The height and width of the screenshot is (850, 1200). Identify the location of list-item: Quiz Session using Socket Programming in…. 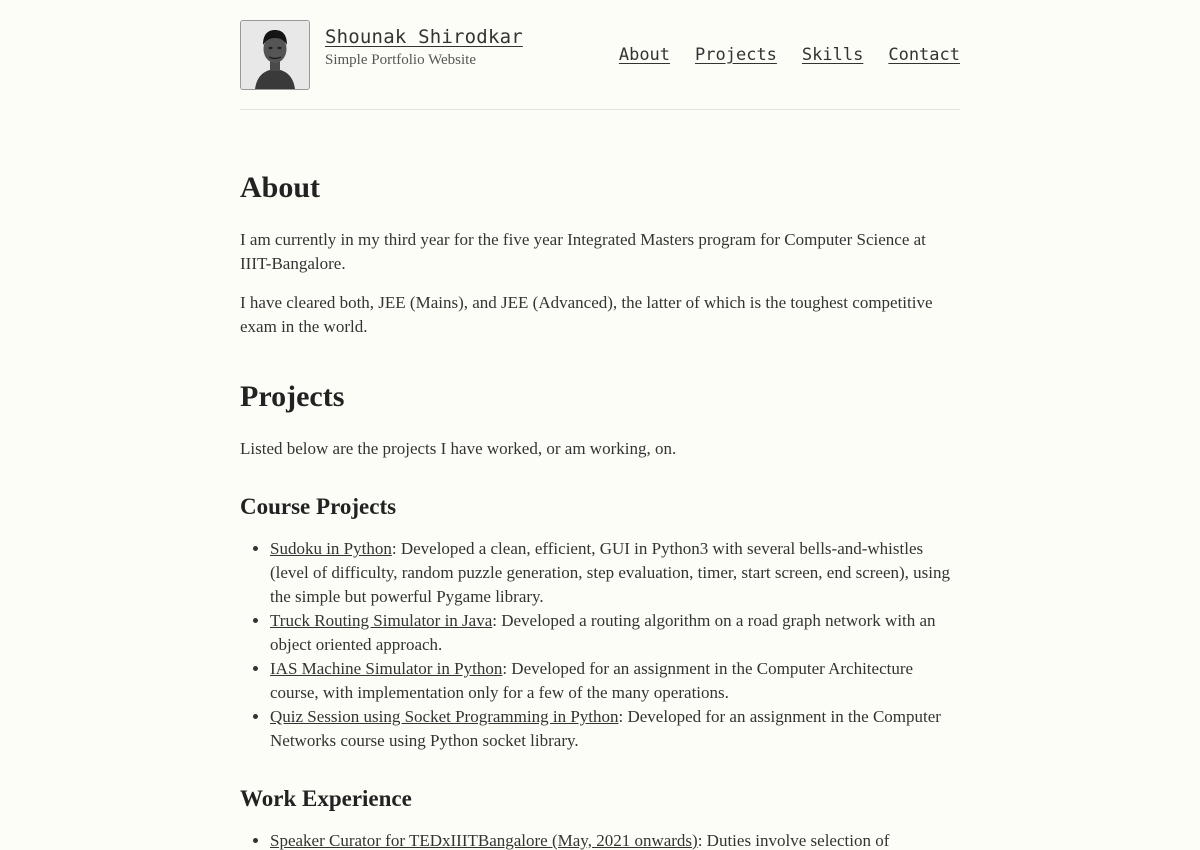
(615, 729).